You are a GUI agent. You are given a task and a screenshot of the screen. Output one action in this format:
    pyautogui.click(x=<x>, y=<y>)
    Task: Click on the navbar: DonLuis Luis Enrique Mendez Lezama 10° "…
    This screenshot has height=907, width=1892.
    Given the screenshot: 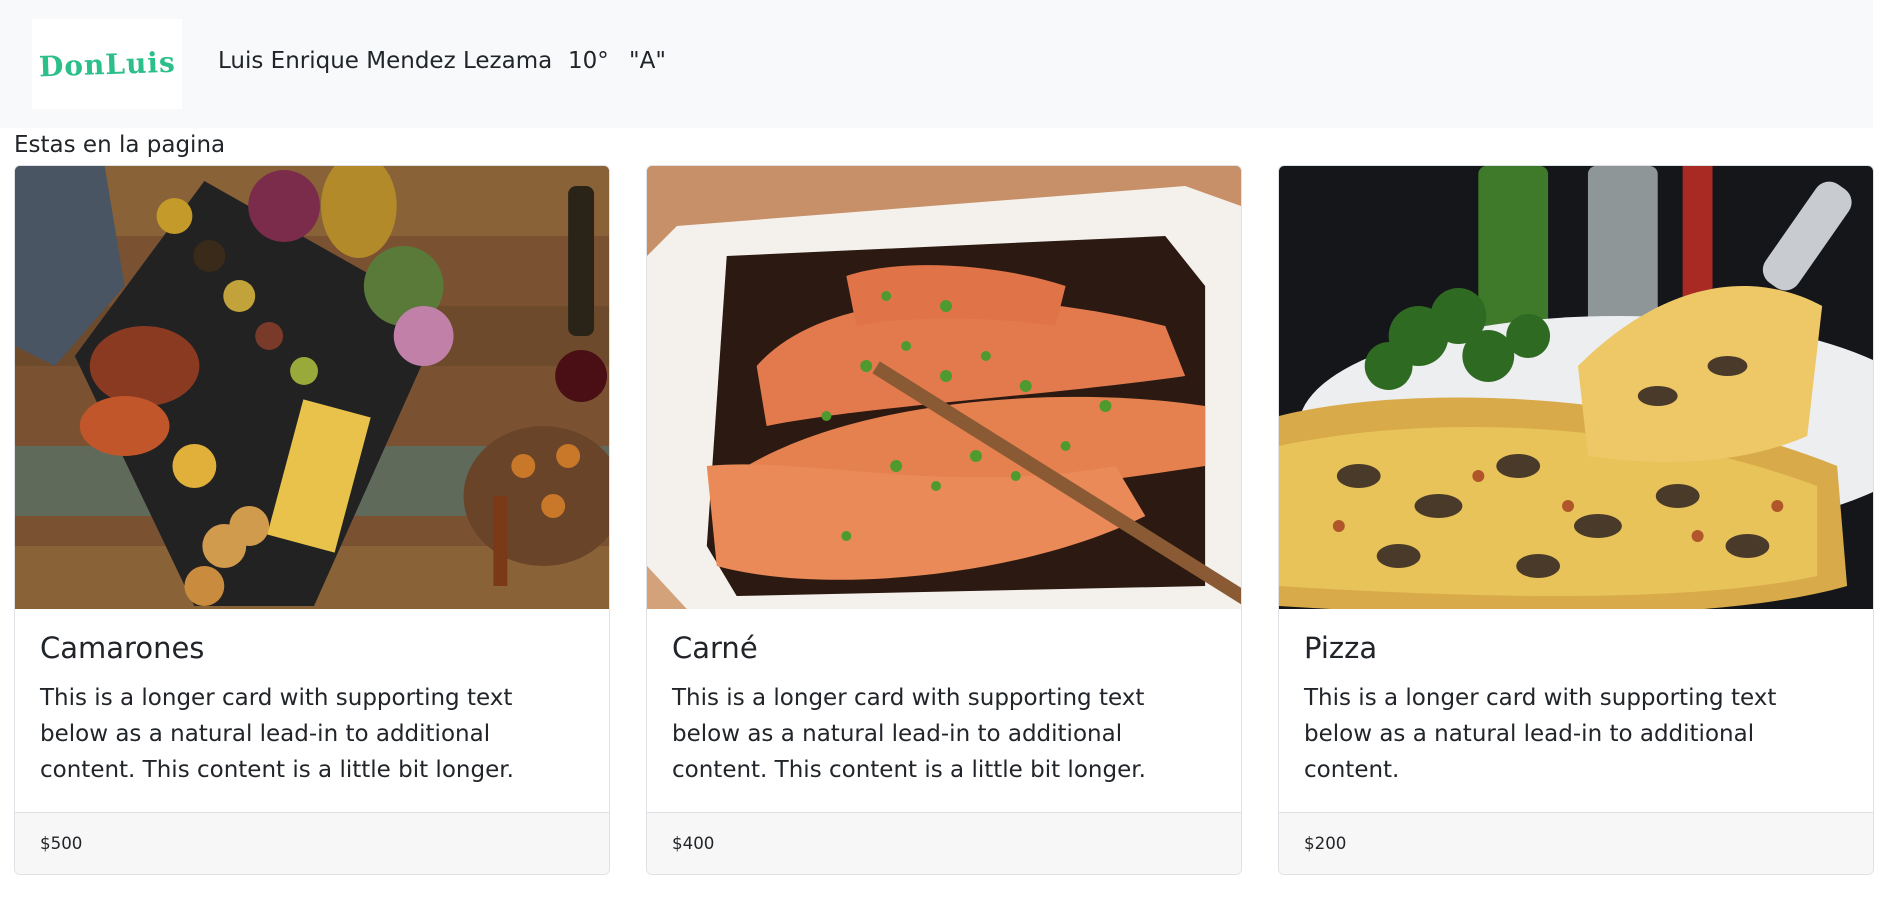 What is the action you would take?
    pyautogui.click(x=936, y=64)
    